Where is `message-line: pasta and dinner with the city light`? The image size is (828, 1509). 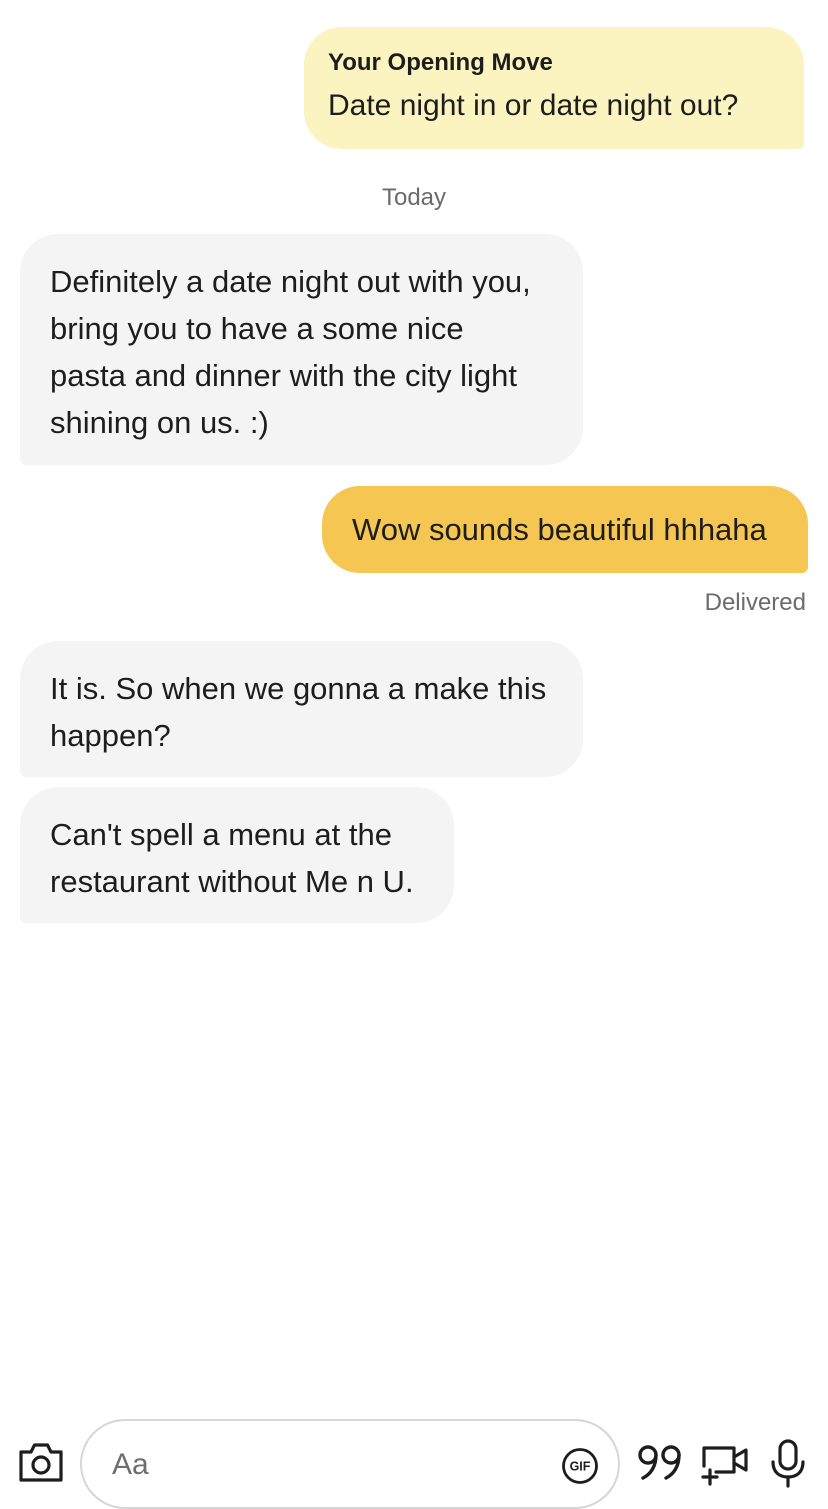
message-line: pasta and dinner with the city light is located at coordinates (283, 375).